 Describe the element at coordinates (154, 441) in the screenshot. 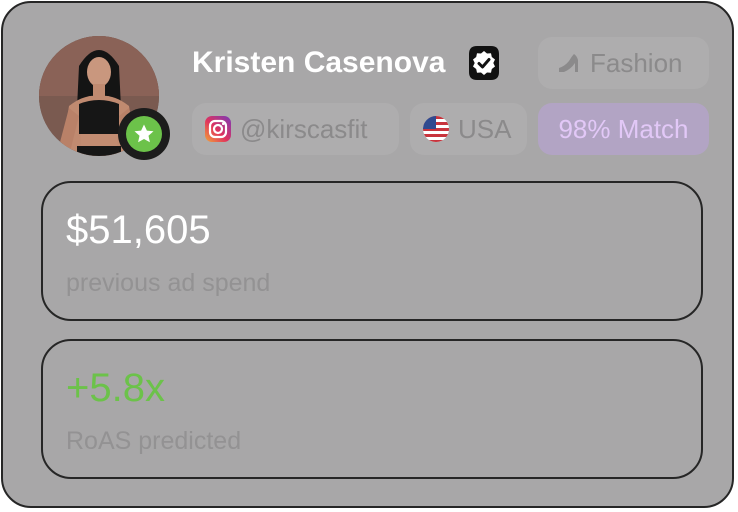

I see `roas-label: RoAS predicted` at that location.